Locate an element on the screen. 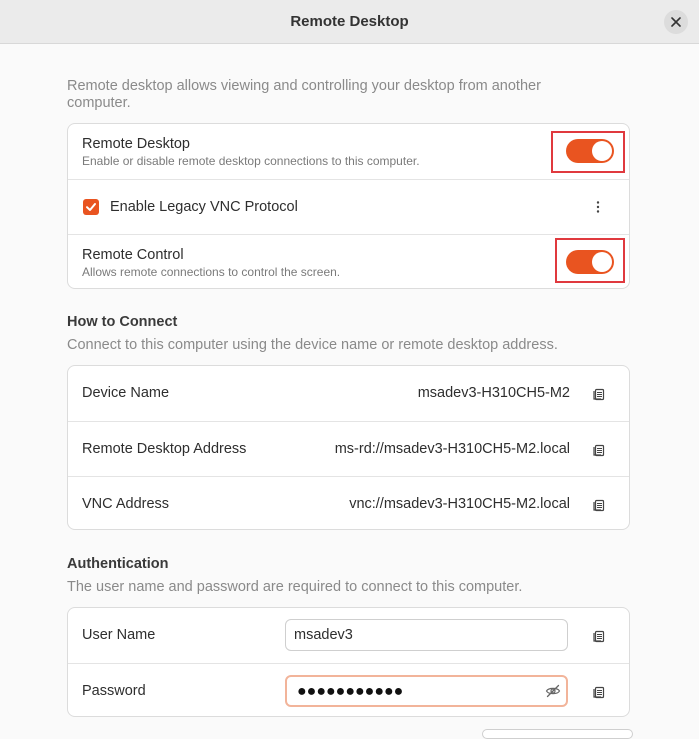 The image size is (699, 739). copy-vnc-address-button is located at coordinates (599, 505).